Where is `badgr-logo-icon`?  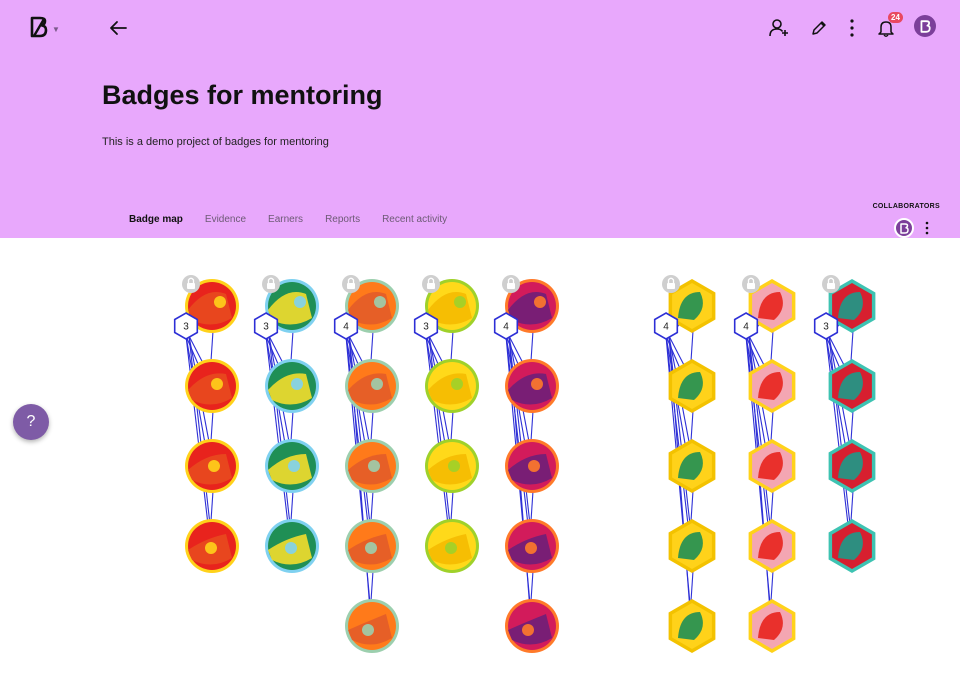
badgr-logo-icon is located at coordinates (925, 26).